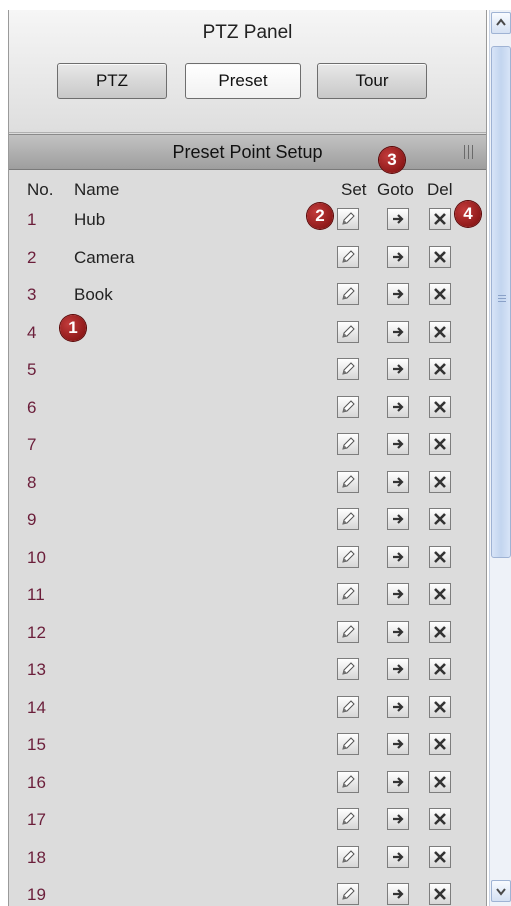 The height and width of the screenshot is (906, 511). I want to click on preset-name: Hub, so click(89, 220).